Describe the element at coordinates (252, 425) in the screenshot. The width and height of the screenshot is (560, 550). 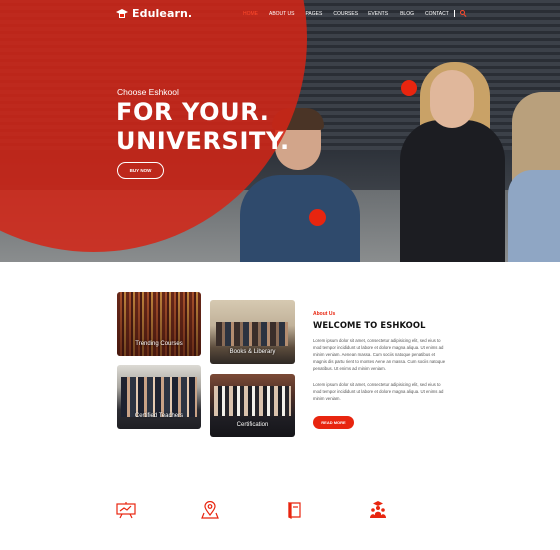
I see `card-label: Certification` at that location.